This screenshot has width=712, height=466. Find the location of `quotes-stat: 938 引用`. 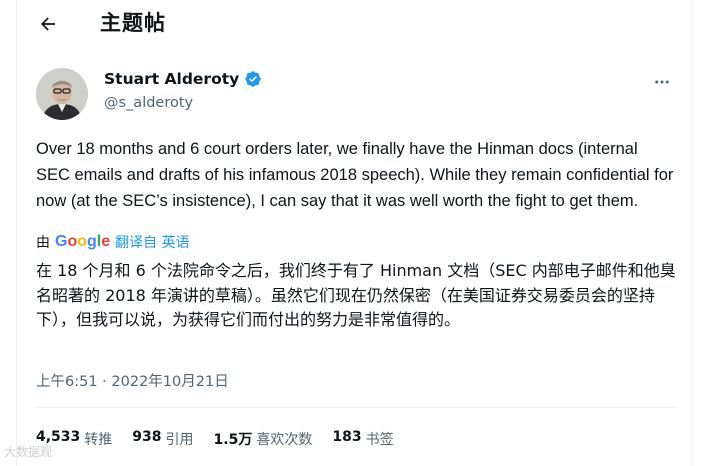

quotes-stat: 938 引用 is located at coordinates (162, 439).